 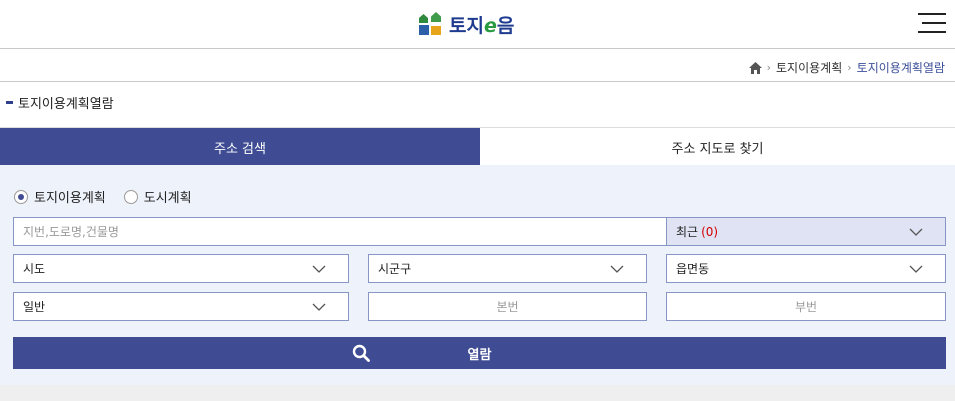 I want to click on breadcrumb-item: 토지이용계획, so click(x=809, y=67).